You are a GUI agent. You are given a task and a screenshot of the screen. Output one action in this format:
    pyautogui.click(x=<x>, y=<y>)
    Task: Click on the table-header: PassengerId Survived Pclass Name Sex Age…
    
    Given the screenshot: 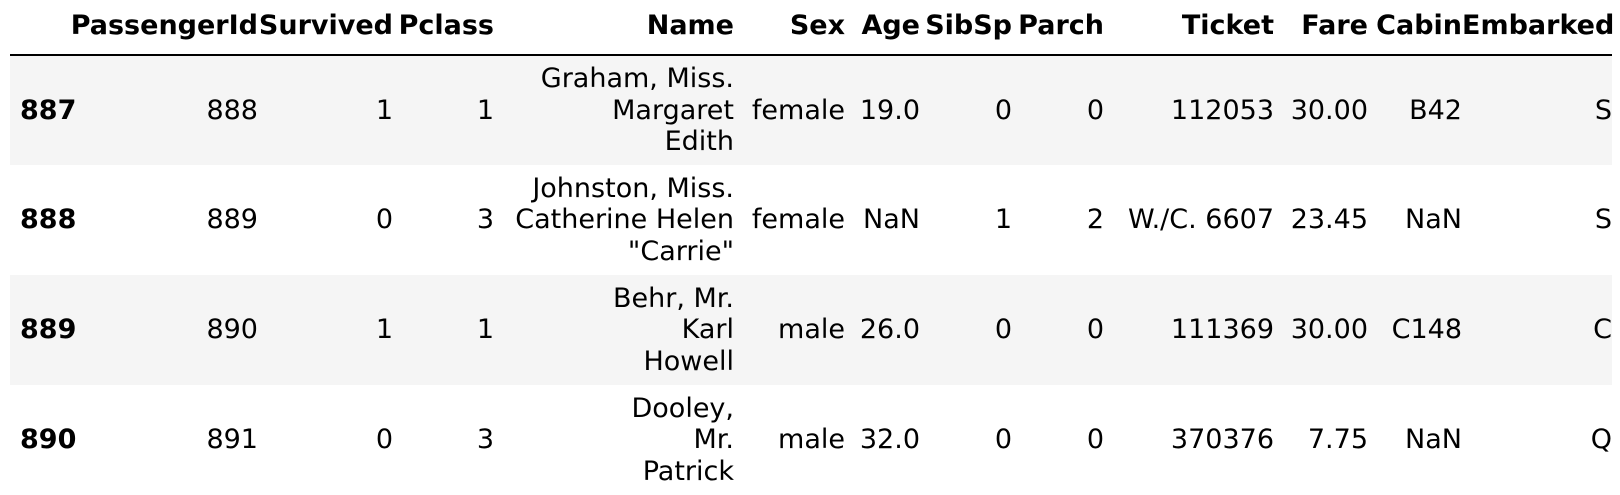 What is the action you would take?
    pyautogui.click(x=812, y=27)
    